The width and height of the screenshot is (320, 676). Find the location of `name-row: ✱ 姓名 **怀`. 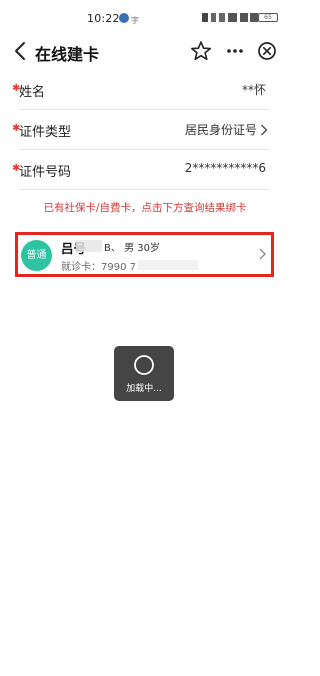

name-row: ✱ 姓名 **怀 is located at coordinates (145, 90).